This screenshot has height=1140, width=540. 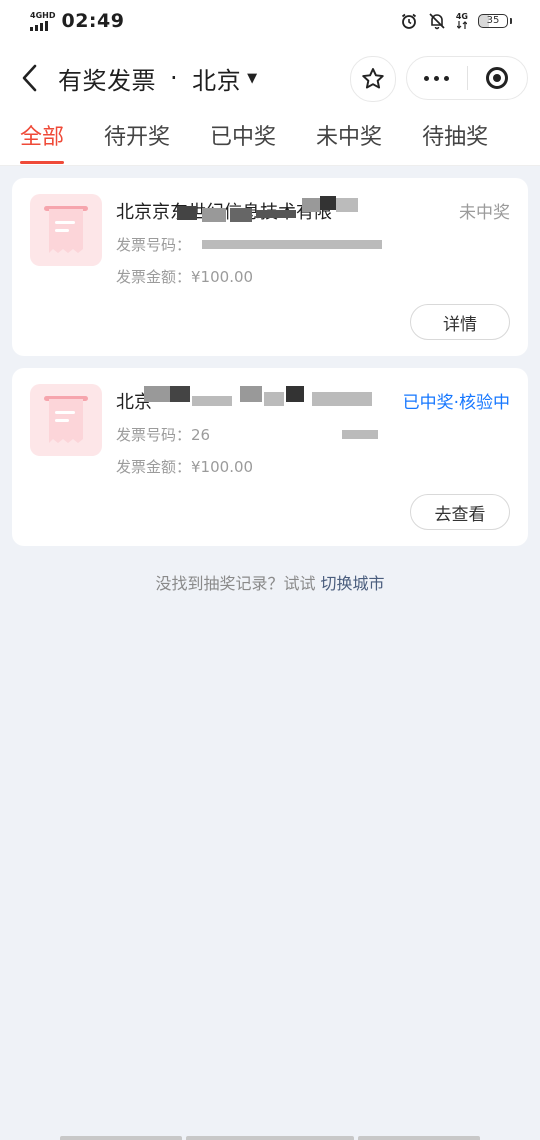 What do you see at coordinates (456, 403) in the screenshot?
I see `invoice-status: 已中奖·核验中` at bounding box center [456, 403].